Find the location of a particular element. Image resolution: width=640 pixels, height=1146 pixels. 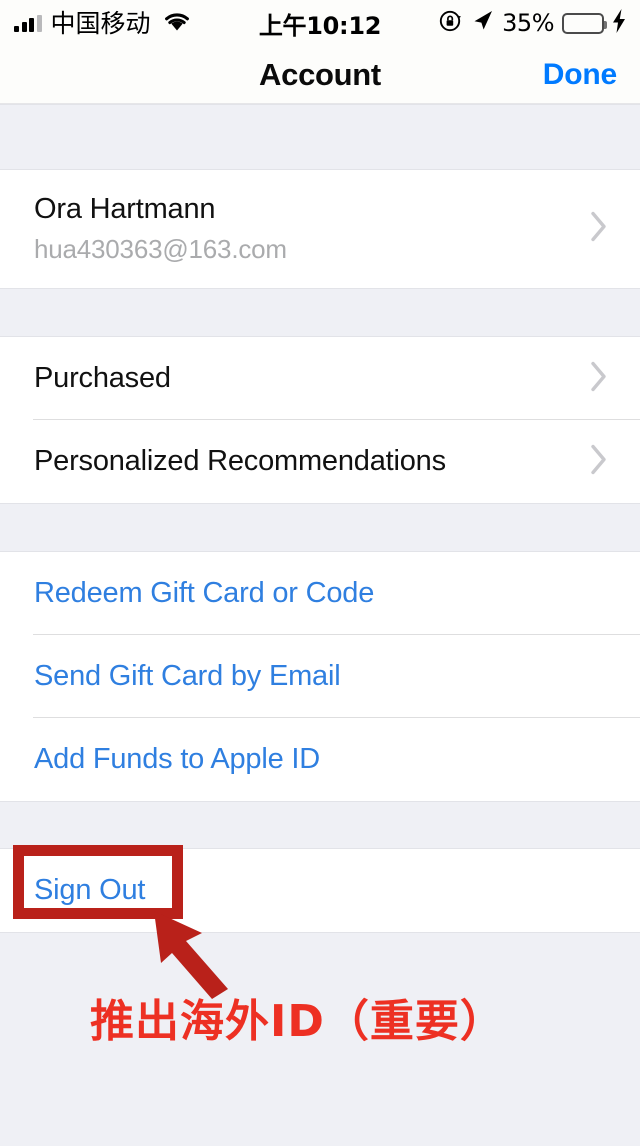

action-row-redeem-gift-card: Redeem Gift Card or Code is located at coordinates (320, 593).